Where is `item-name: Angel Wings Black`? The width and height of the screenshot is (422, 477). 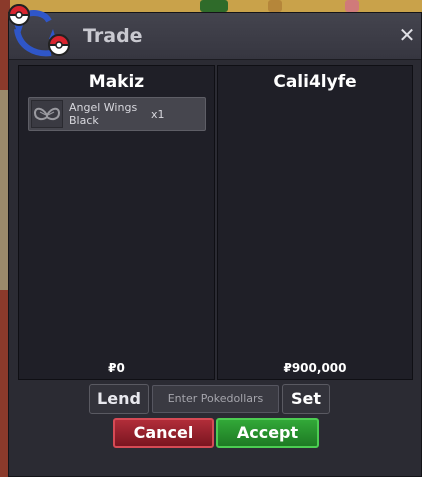 item-name: Angel Wings Black is located at coordinates (103, 114).